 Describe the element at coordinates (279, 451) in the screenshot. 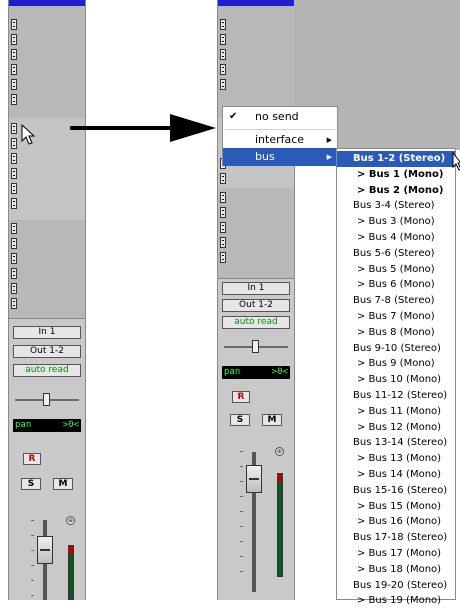

I see `group-id-icon: ⊕` at that location.